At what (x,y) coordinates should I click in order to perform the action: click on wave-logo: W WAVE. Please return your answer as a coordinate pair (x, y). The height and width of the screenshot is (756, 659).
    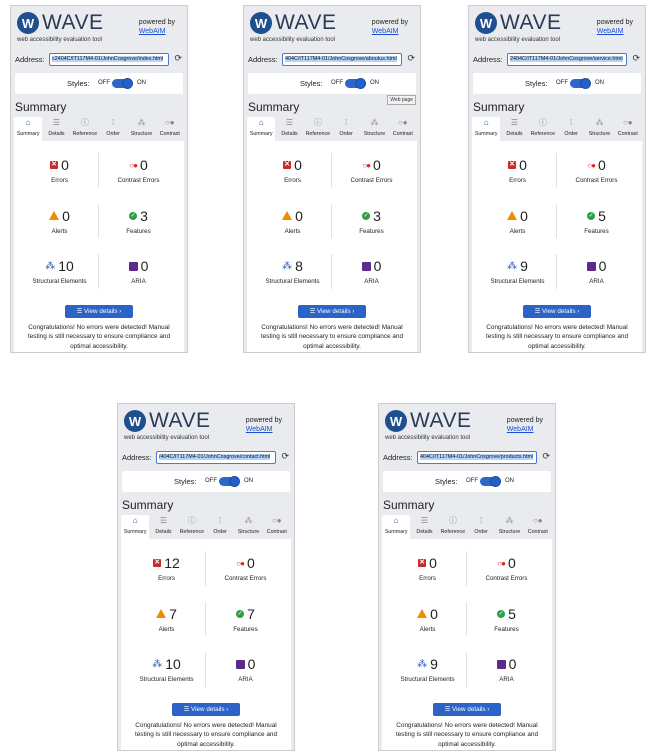
    Looking at the image, I should click on (518, 23).